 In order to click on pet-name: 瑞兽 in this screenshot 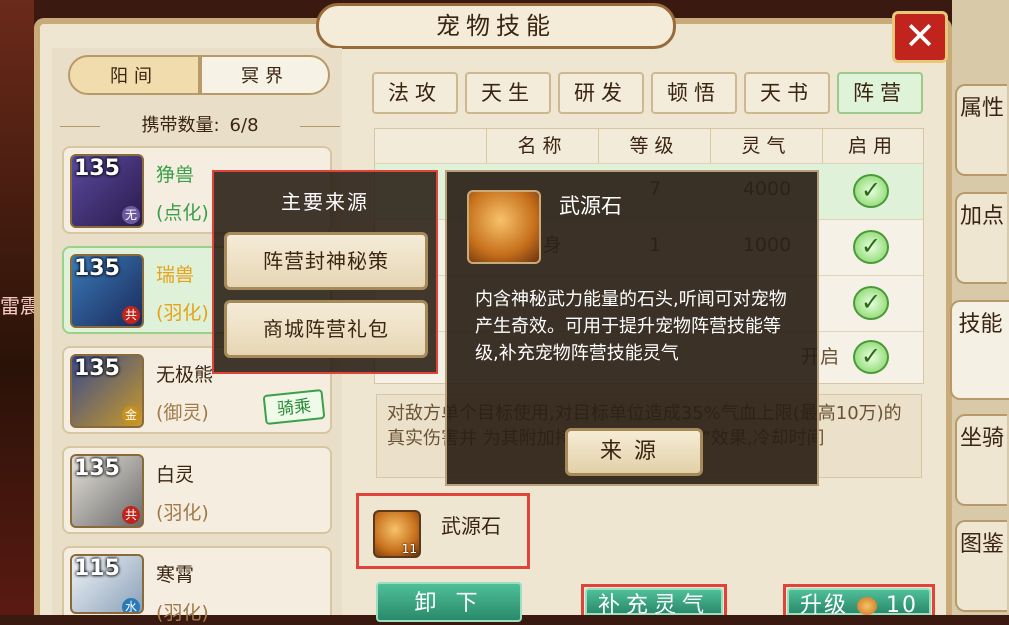, I will do `click(175, 275)`.